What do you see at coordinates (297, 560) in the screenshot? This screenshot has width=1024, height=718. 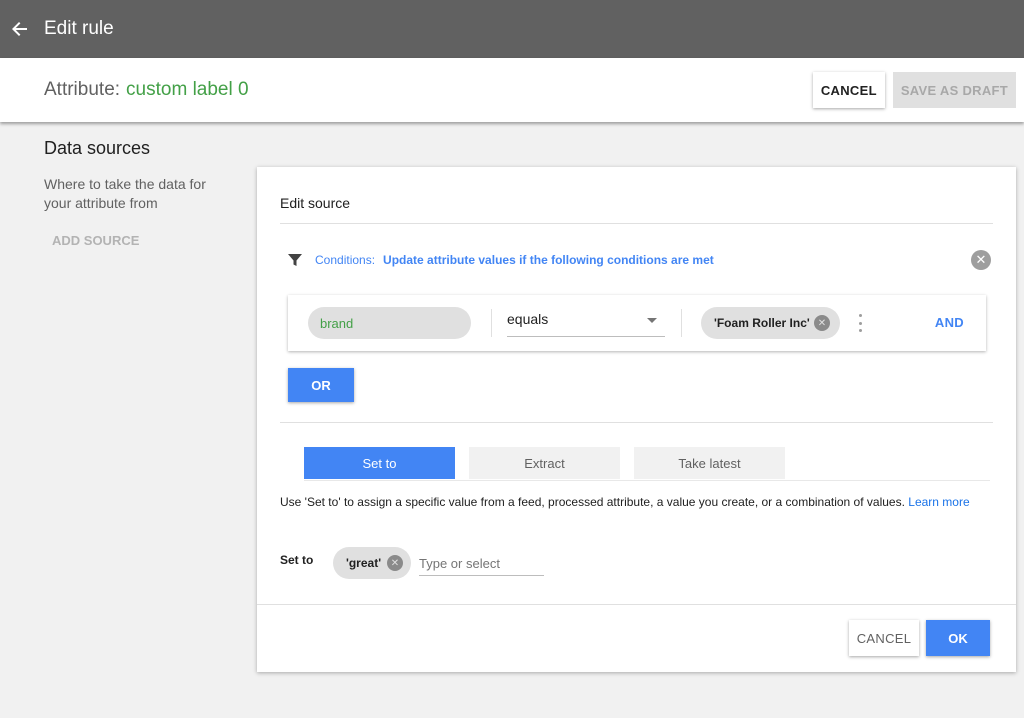 I see `set-to-label: Set to` at bounding box center [297, 560].